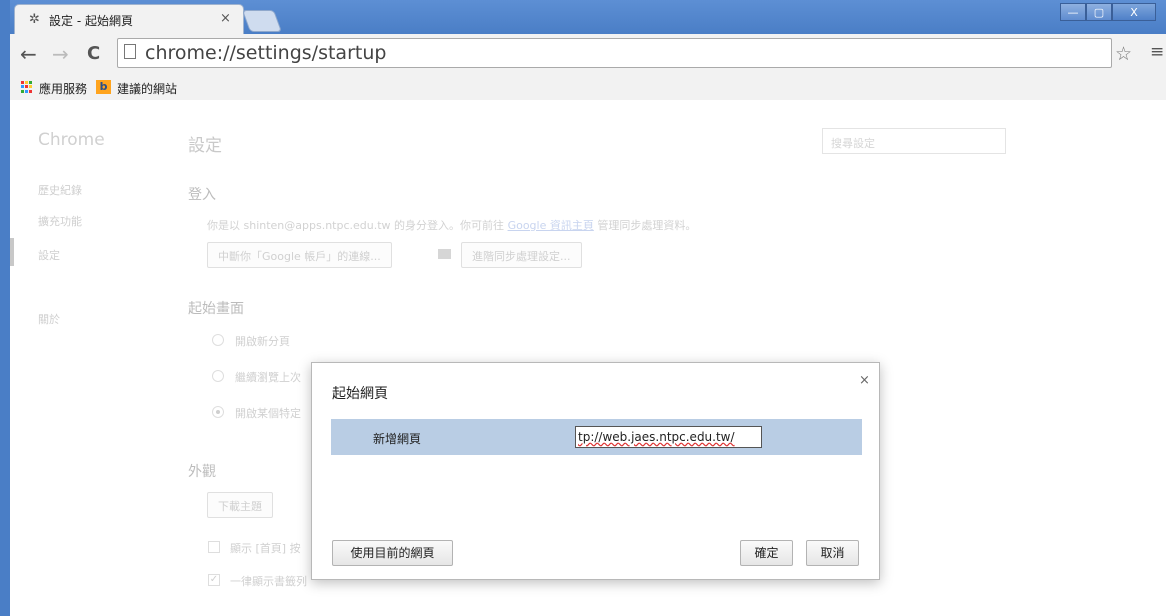  What do you see at coordinates (218, 376) in the screenshot?
I see `startup-radio-continue` at bounding box center [218, 376].